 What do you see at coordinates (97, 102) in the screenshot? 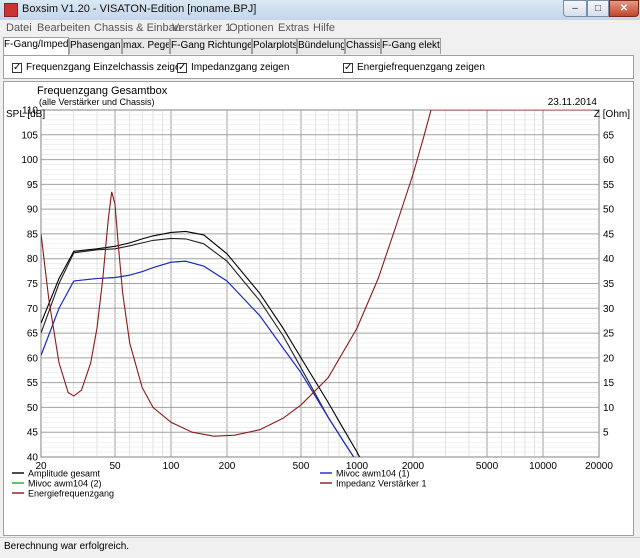
I see `chart-subtitle: (alle Verstärker und Chassis)` at bounding box center [97, 102].